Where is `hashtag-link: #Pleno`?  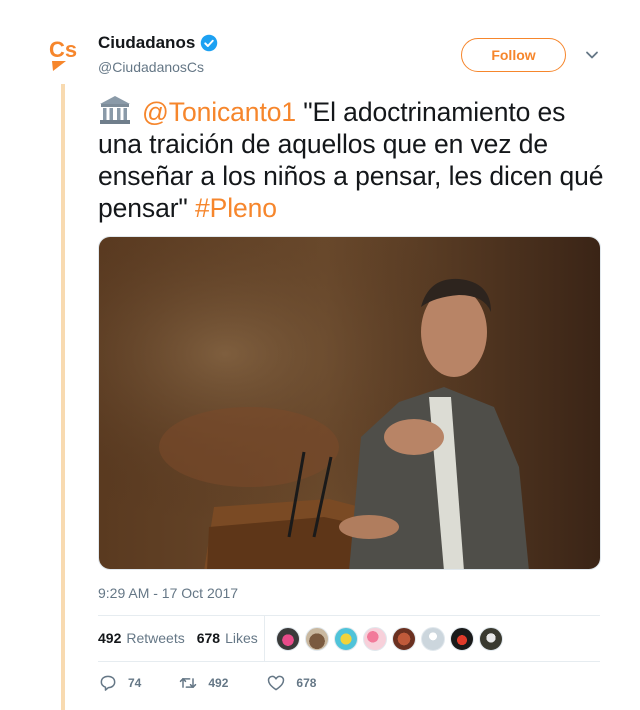
hashtag-link: #Pleno is located at coordinates (236, 208).